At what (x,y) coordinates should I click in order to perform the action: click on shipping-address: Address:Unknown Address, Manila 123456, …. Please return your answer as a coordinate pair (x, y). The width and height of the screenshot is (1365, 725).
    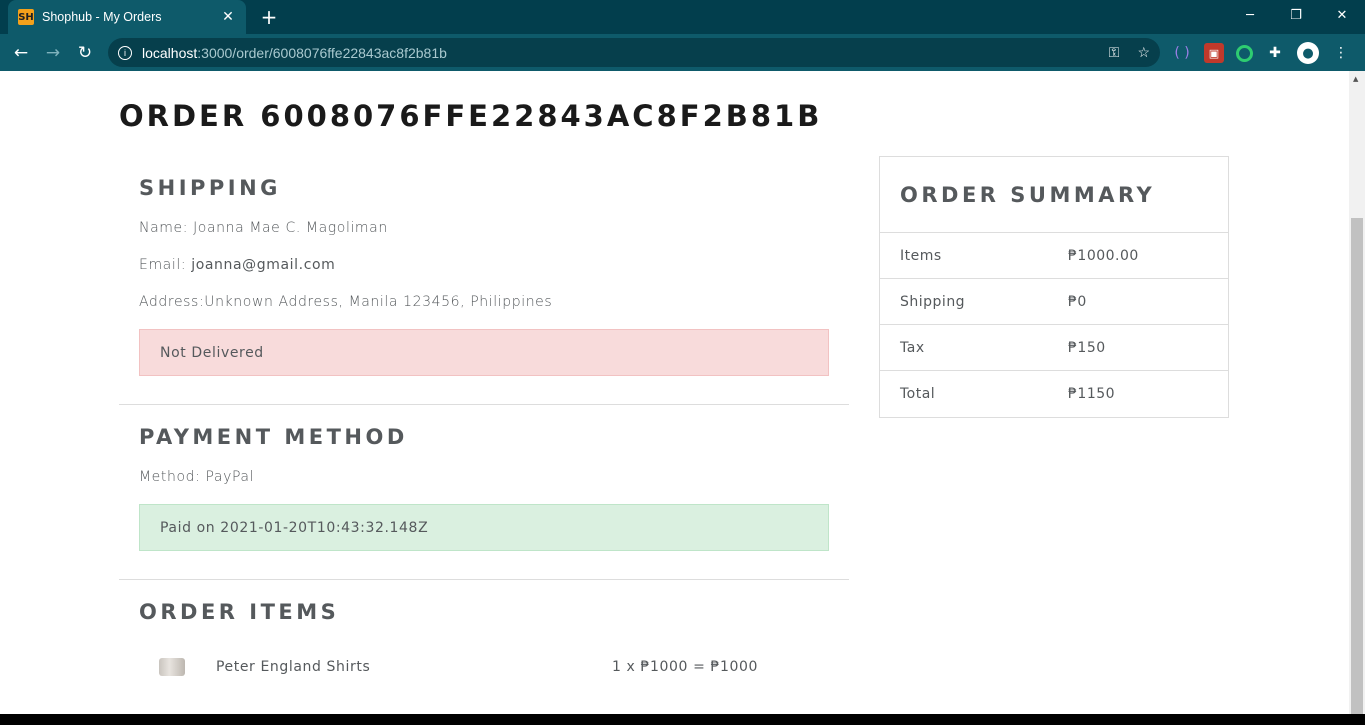
    Looking at the image, I should click on (345, 302).